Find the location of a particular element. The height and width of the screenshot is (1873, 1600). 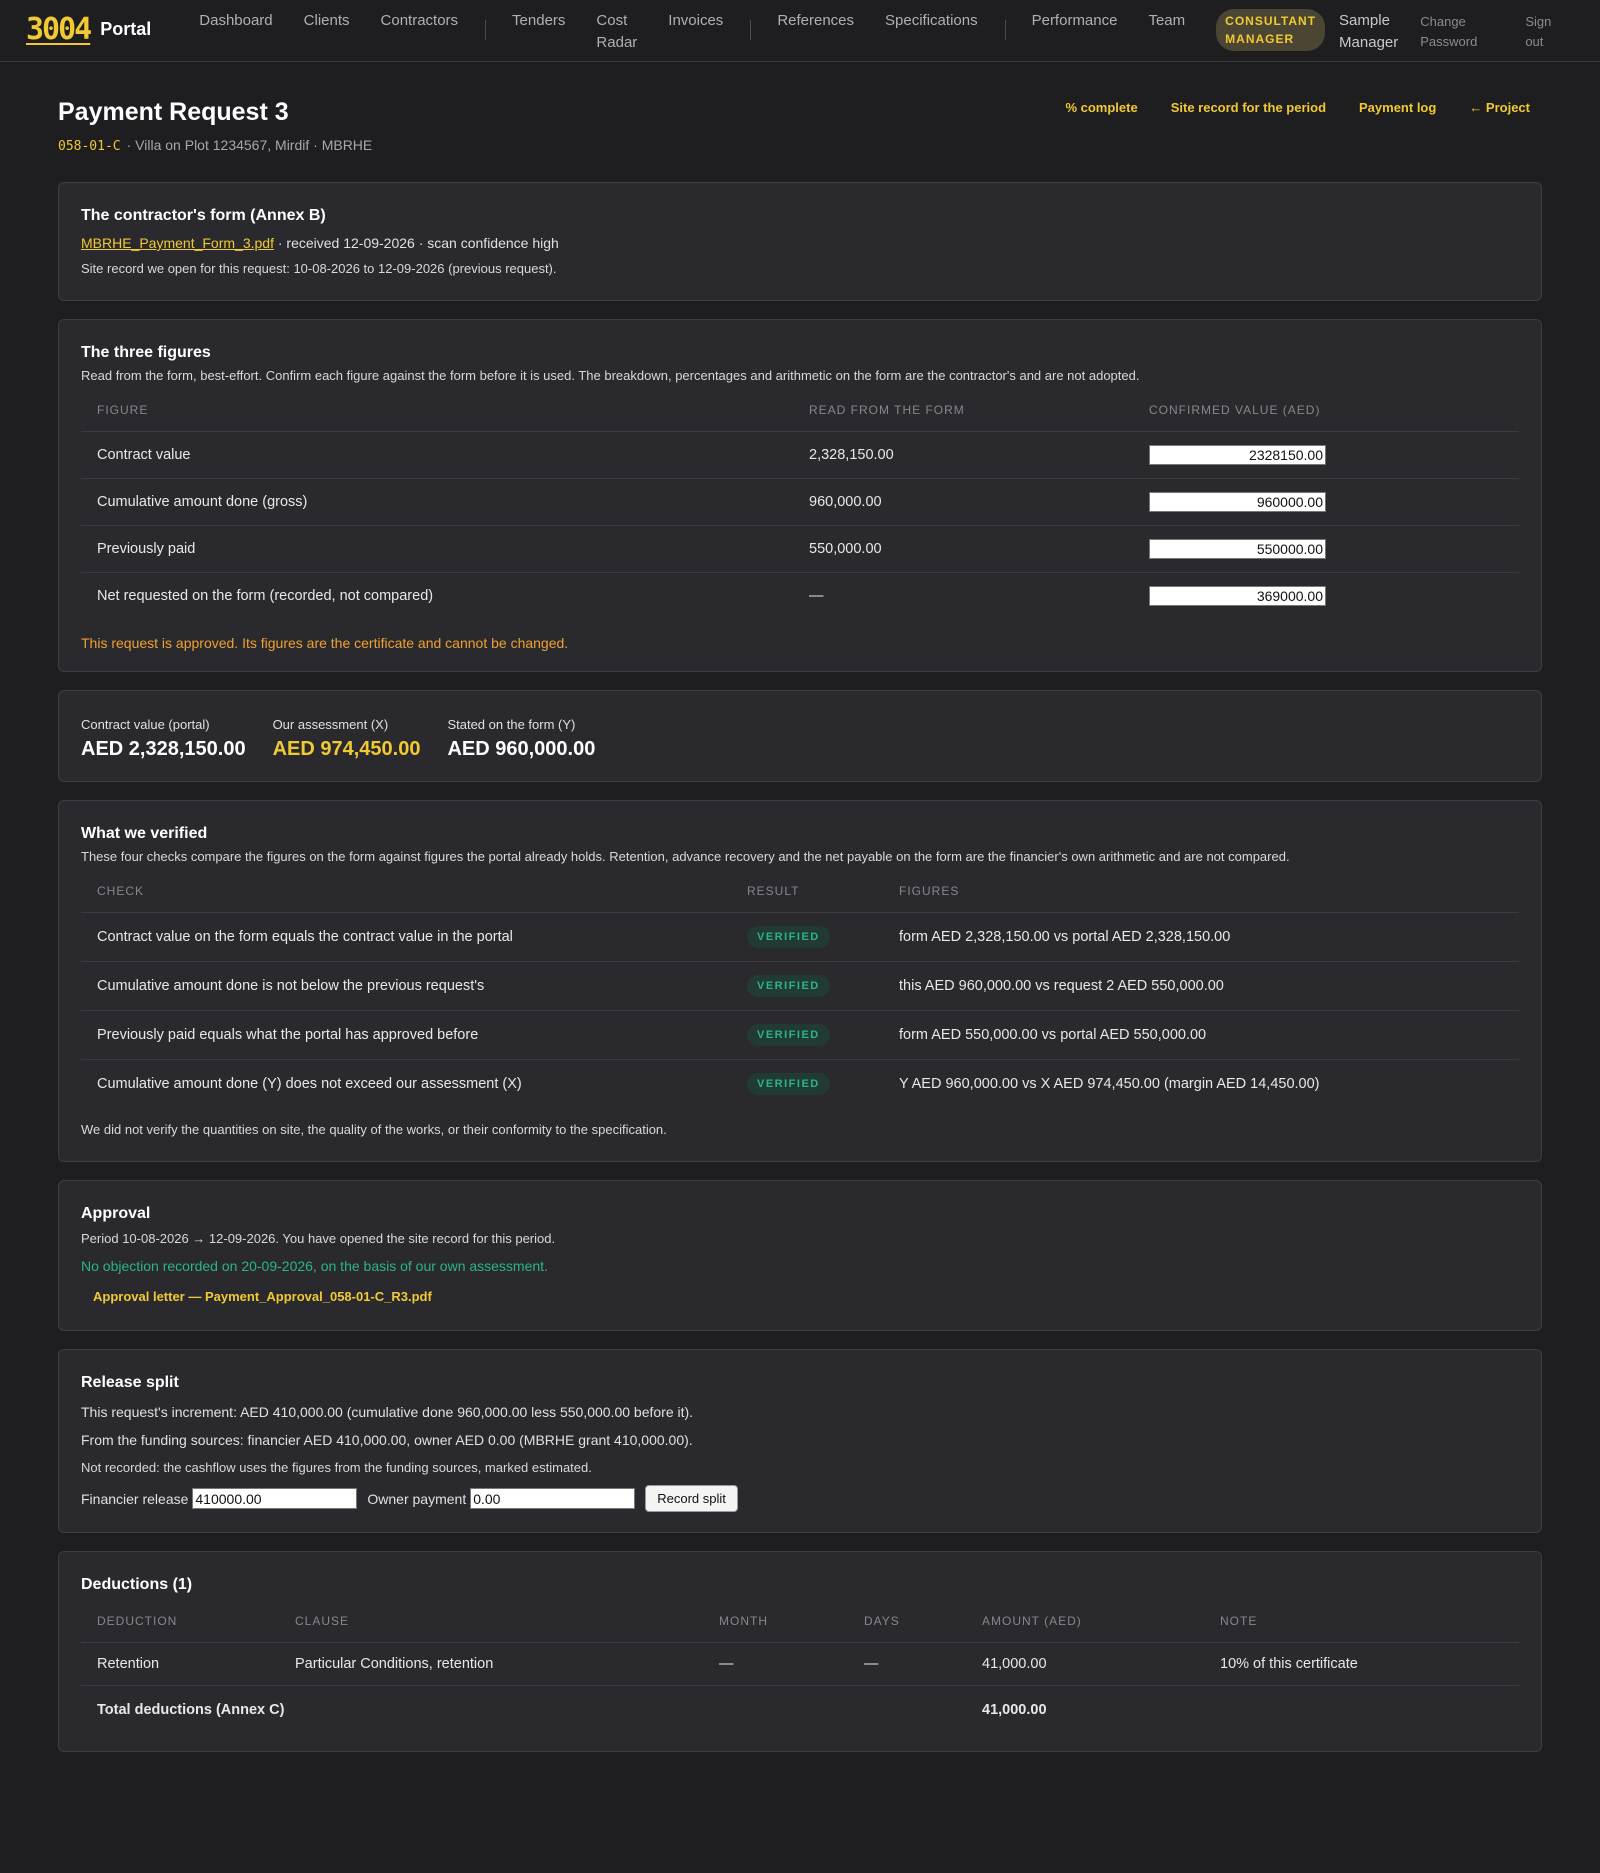

figure-read: 960,000.00 is located at coordinates (963, 502).